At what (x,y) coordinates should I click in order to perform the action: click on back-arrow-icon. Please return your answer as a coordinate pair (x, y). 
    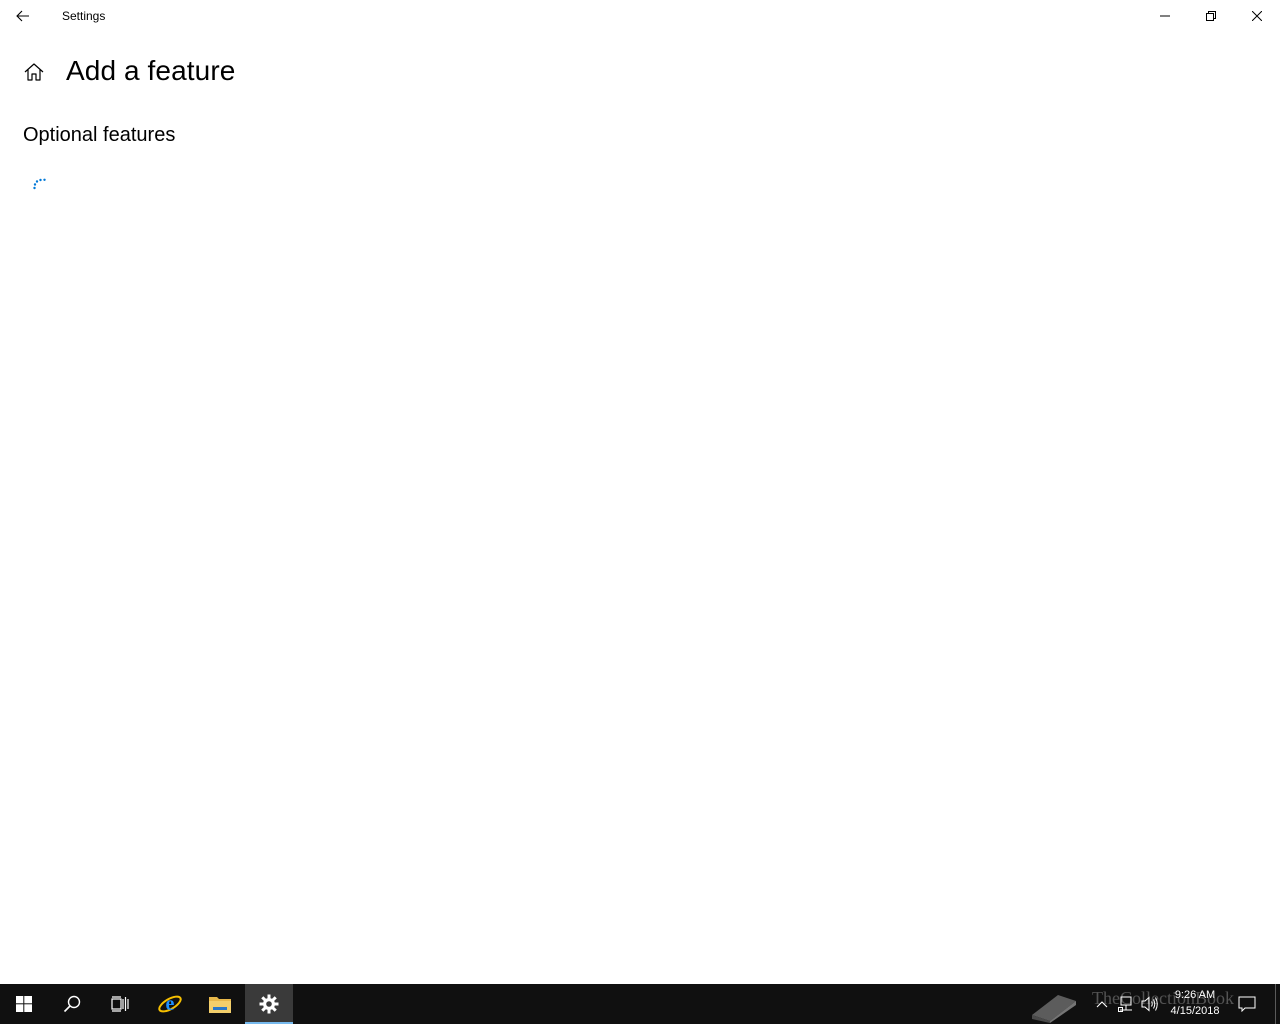
    Looking at the image, I should click on (22, 16).